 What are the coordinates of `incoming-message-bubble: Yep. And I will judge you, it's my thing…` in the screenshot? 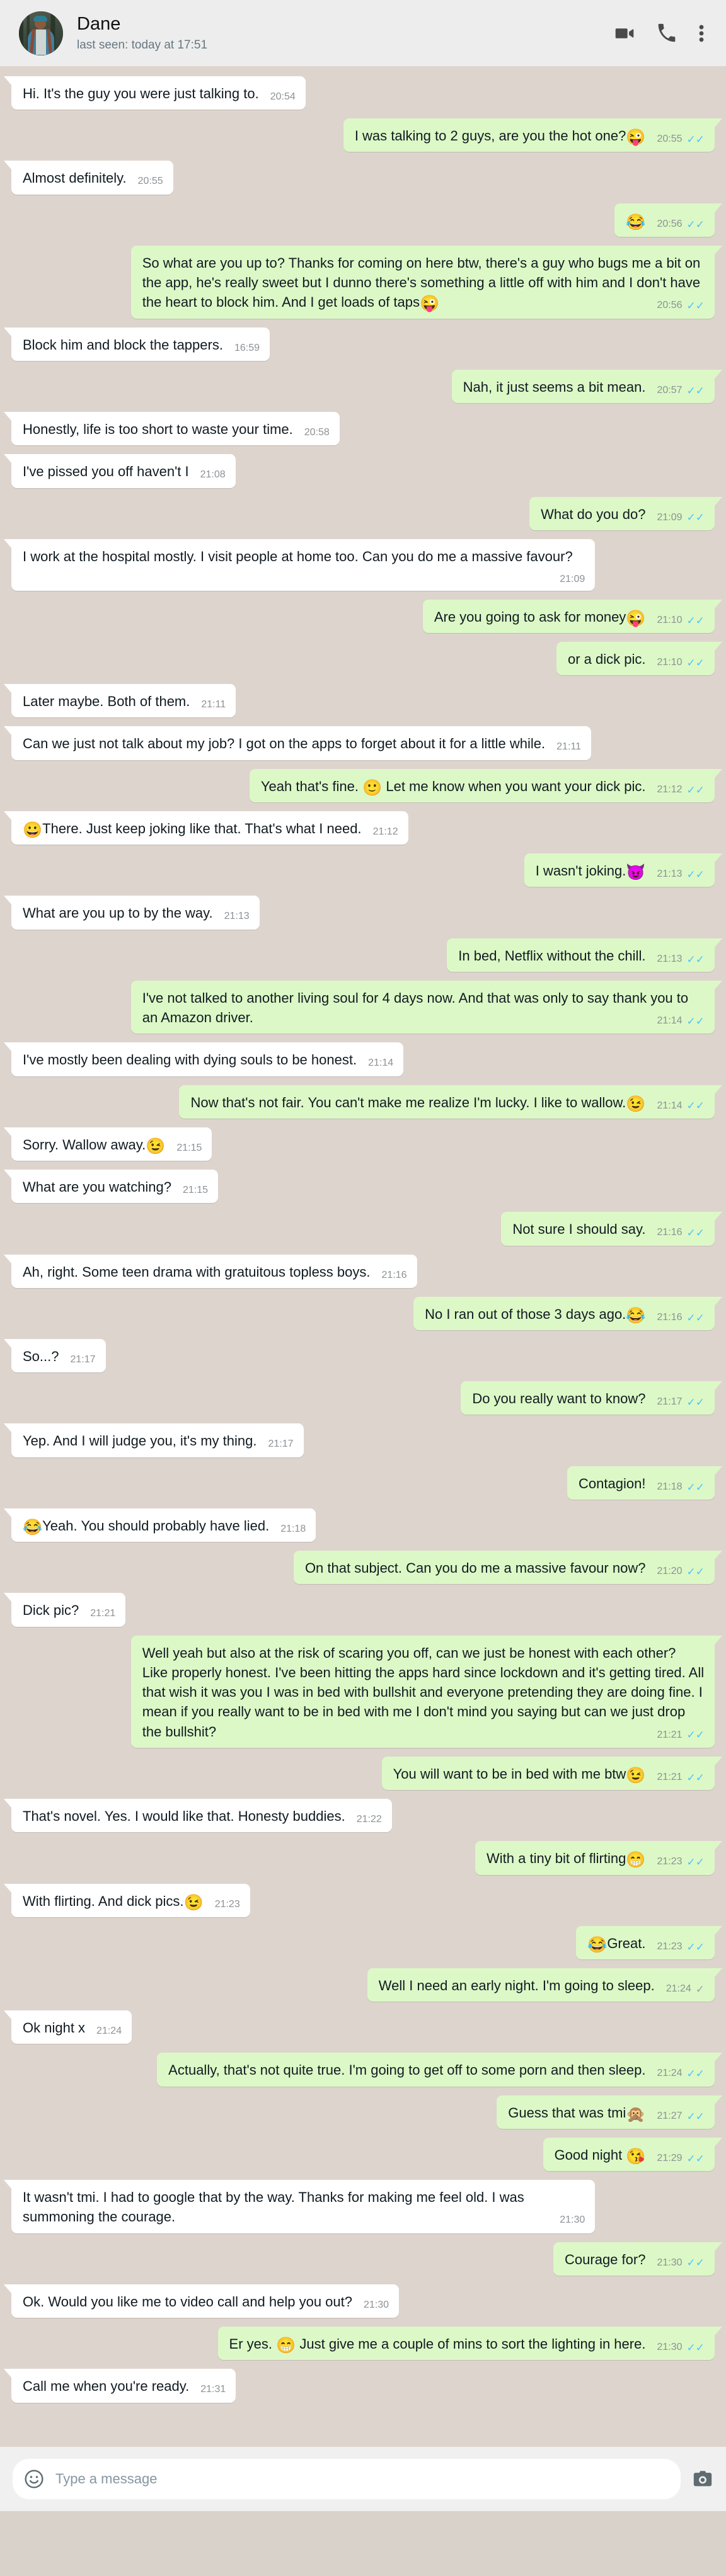 It's located at (154, 1440).